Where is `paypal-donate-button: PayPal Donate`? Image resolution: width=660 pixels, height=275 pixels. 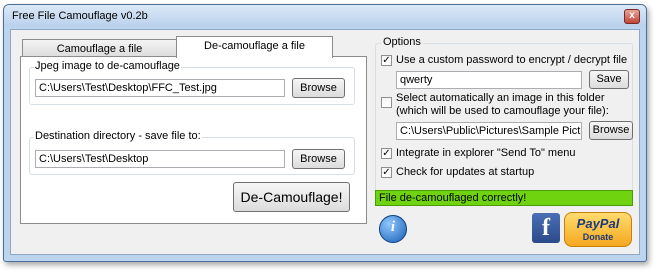 paypal-donate-button: PayPal Donate is located at coordinates (598, 229).